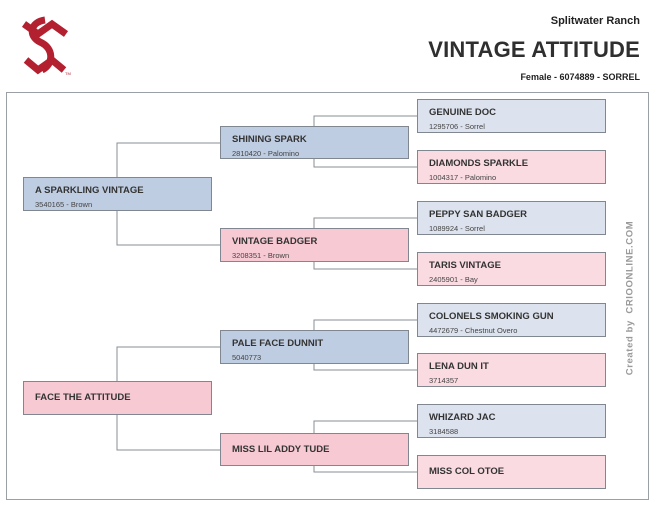  Describe the element at coordinates (463, 177) in the screenshot. I see `great-grandparent-info: 1004317 - Palomino` at that location.